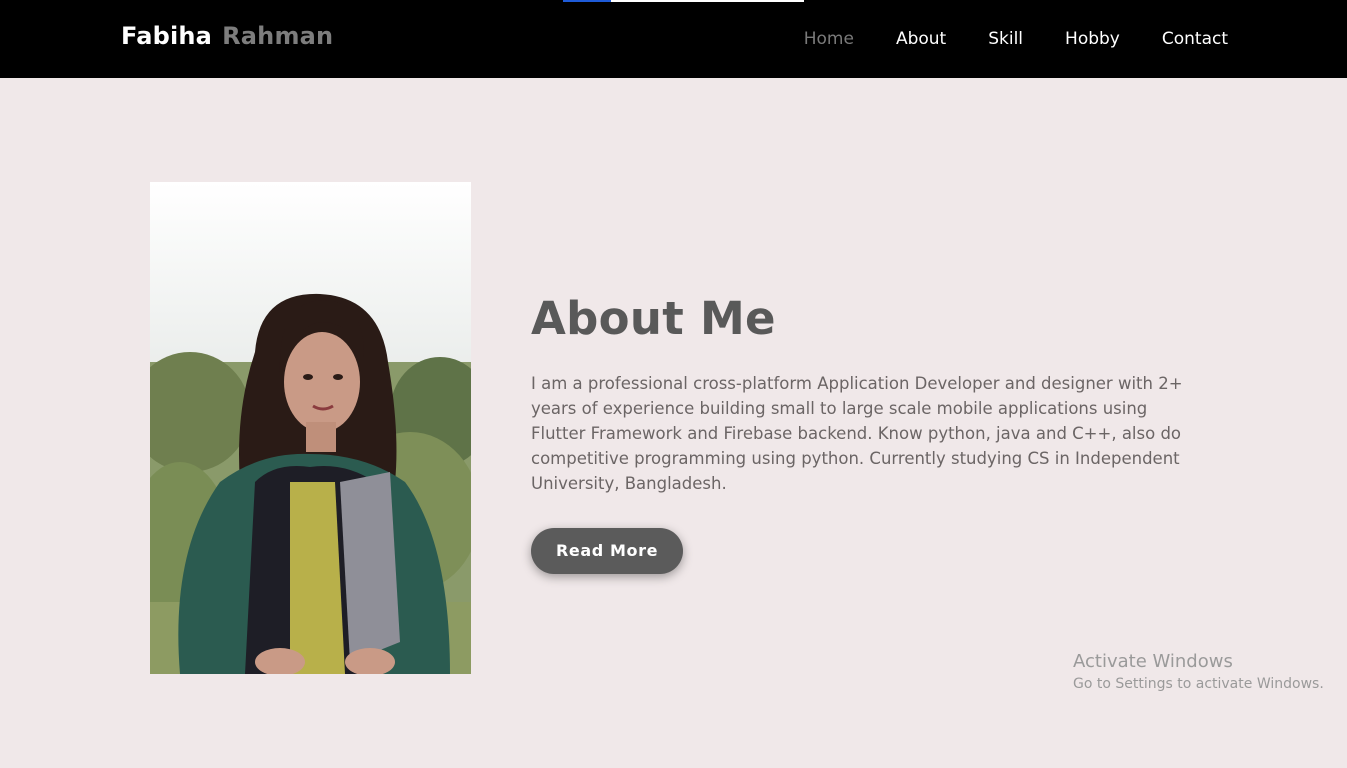  Describe the element at coordinates (653, 318) in the screenshot. I see `about-title: About Me` at that location.